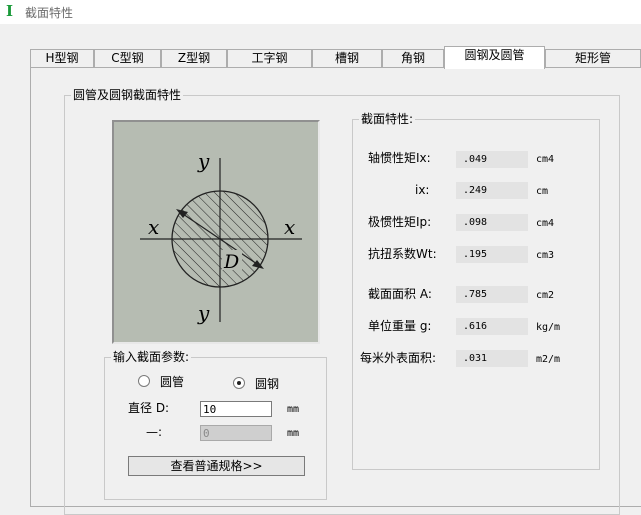  I want to click on diameter-unit: mm, so click(293, 409).